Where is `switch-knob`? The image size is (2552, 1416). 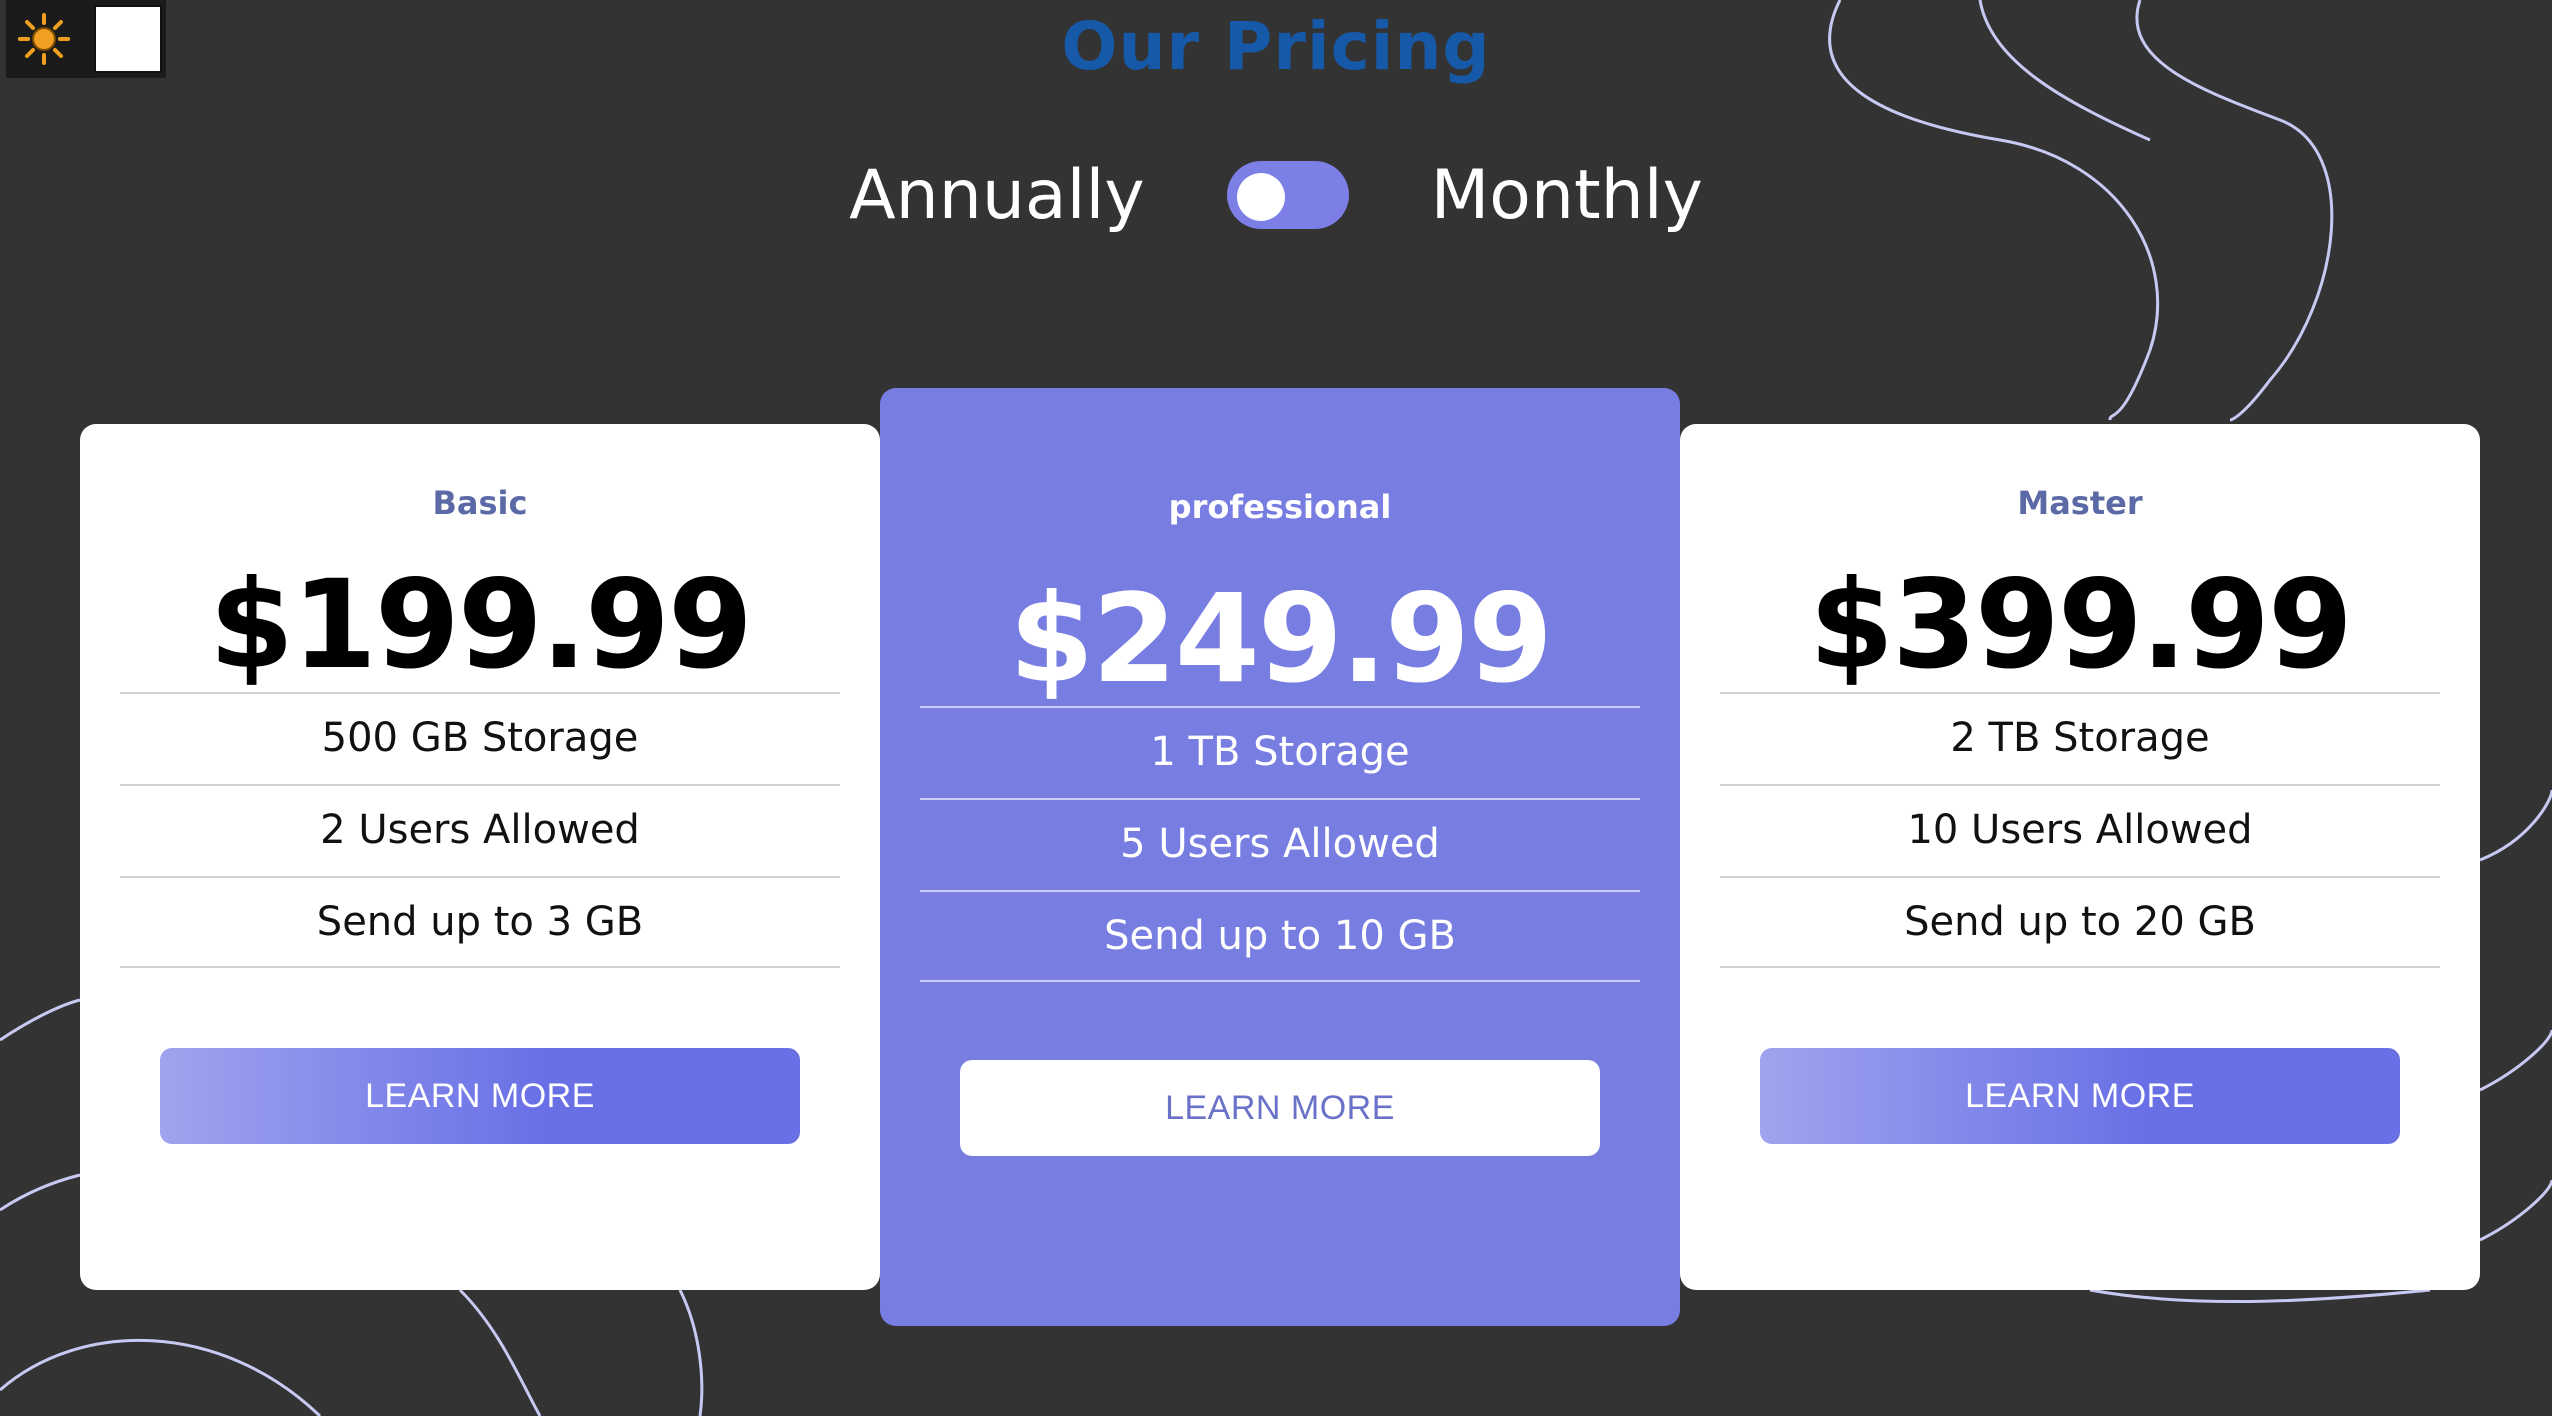
switch-knob is located at coordinates (1260, 197).